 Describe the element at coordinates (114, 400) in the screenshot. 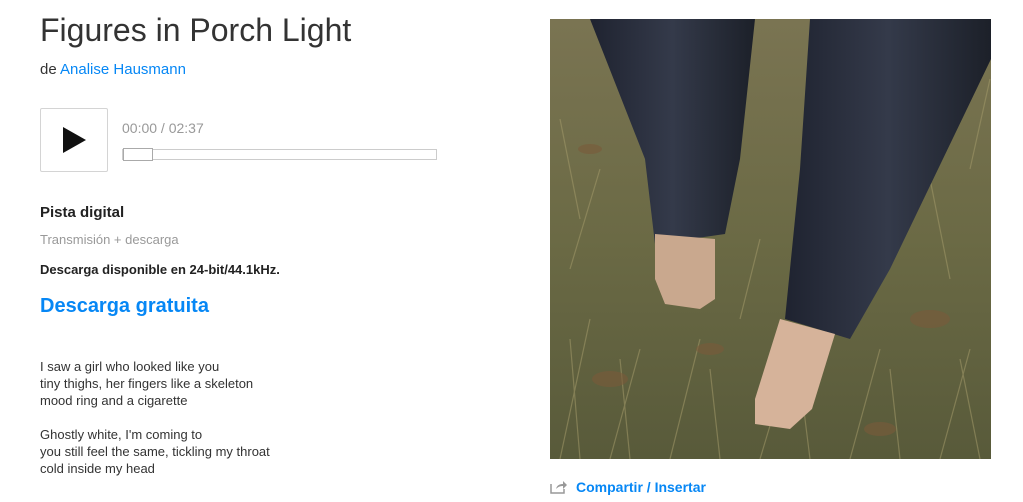

I see `lyric-line: mood ring and a cigarette` at that location.